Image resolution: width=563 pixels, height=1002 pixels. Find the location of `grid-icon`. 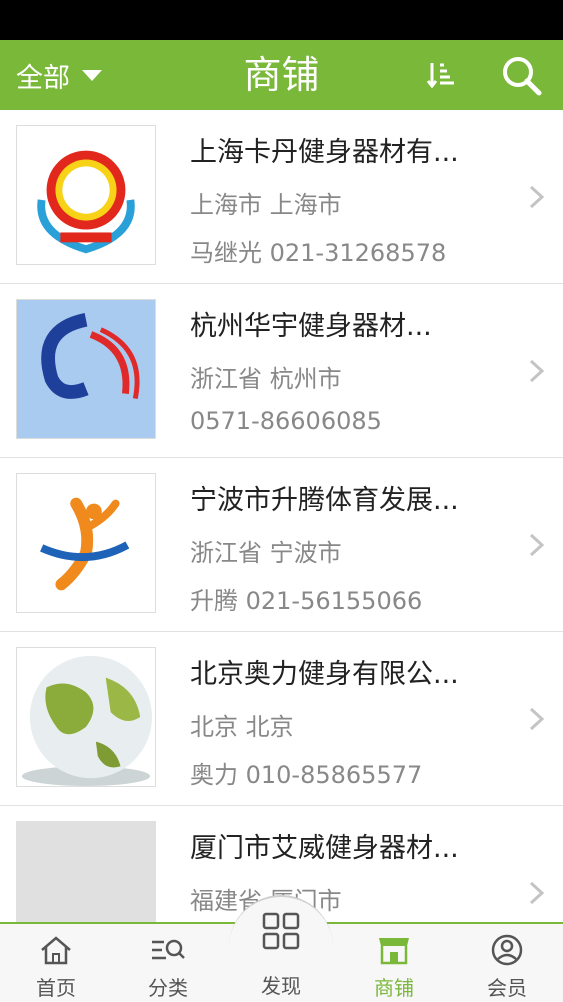

grid-icon is located at coordinates (281, 931).